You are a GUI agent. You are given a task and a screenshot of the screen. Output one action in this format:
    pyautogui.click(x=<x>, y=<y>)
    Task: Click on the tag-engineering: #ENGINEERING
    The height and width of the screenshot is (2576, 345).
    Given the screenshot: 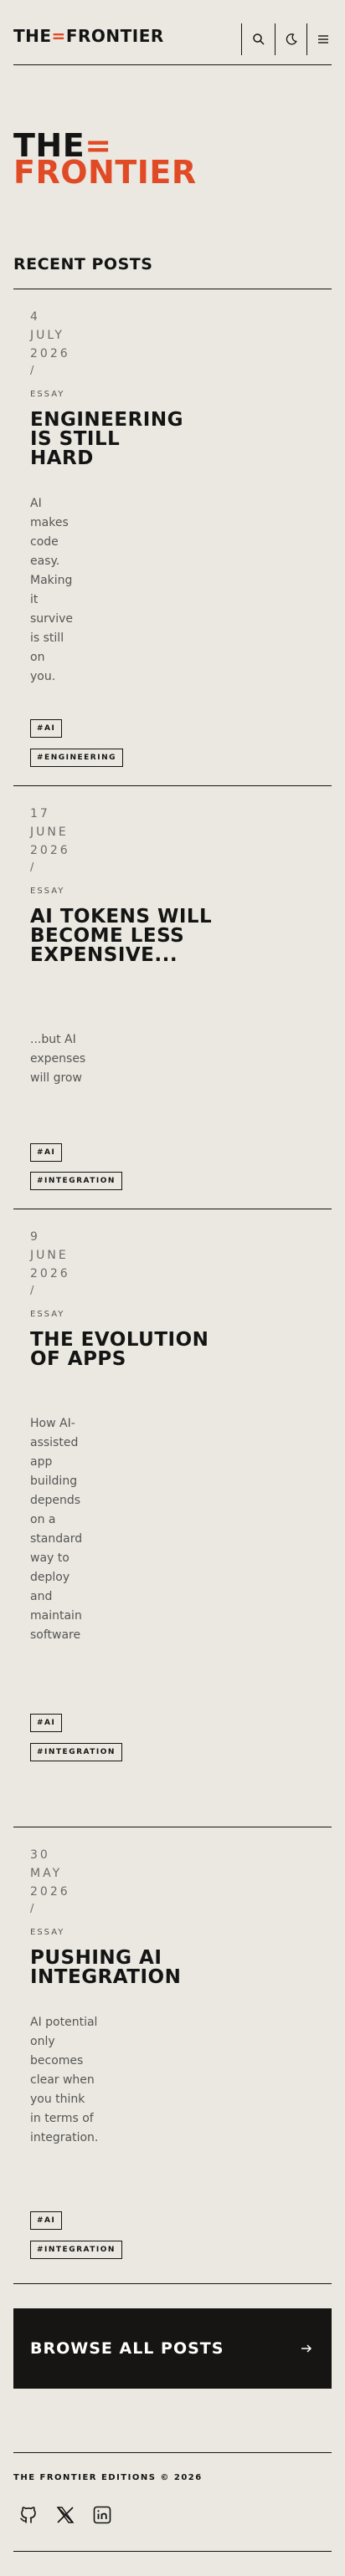 What is the action you would take?
    pyautogui.click(x=76, y=758)
    